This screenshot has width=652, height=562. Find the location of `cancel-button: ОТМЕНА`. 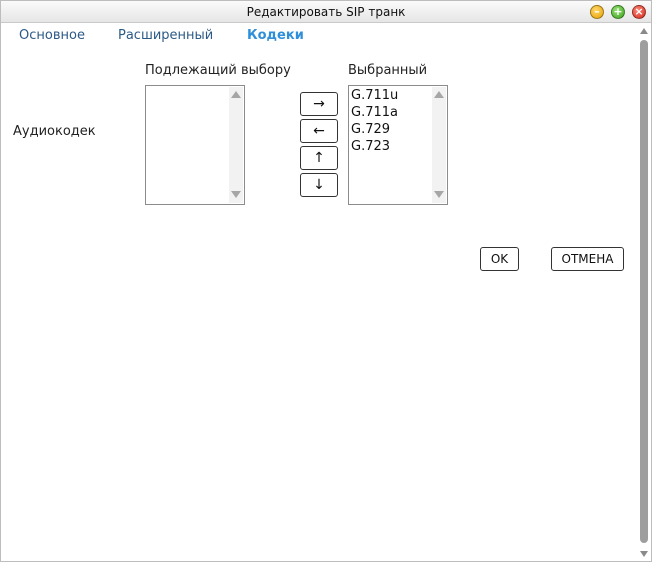

cancel-button: ОТМЕНА is located at coordinates (587, 259).